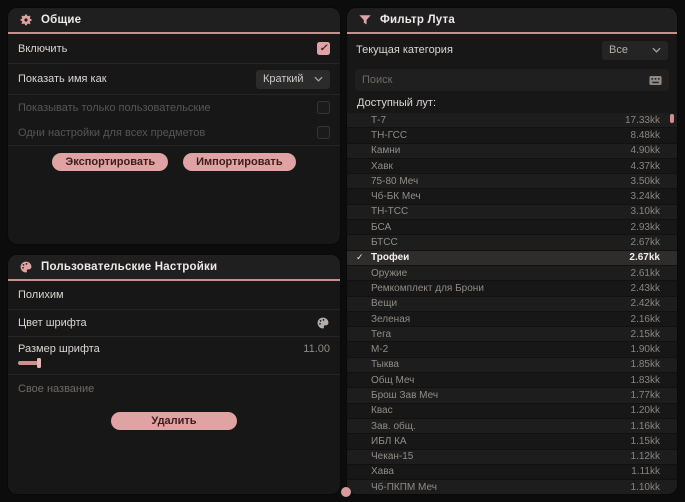 This screenshot has height=502, width=685. What do you see at coordinates (512, 457) in the screenshot?
I see `loot-row: Чекан-15 1.12kk` at bounding box center [512, 457].